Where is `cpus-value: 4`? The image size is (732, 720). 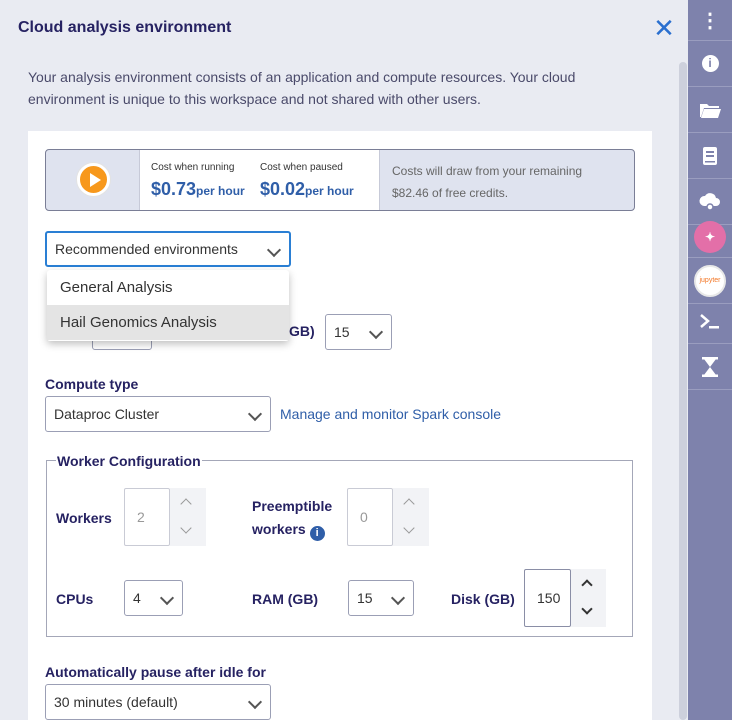 cpus-value: 4 is located at coordinates (137, 598).